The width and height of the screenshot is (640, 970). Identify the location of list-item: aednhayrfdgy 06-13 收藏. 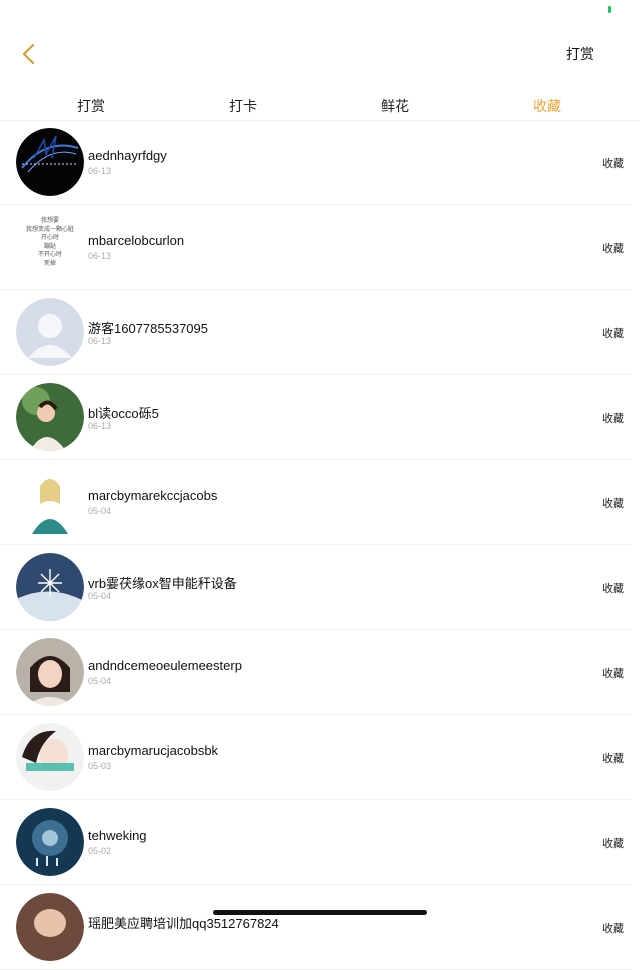
(316, 162).